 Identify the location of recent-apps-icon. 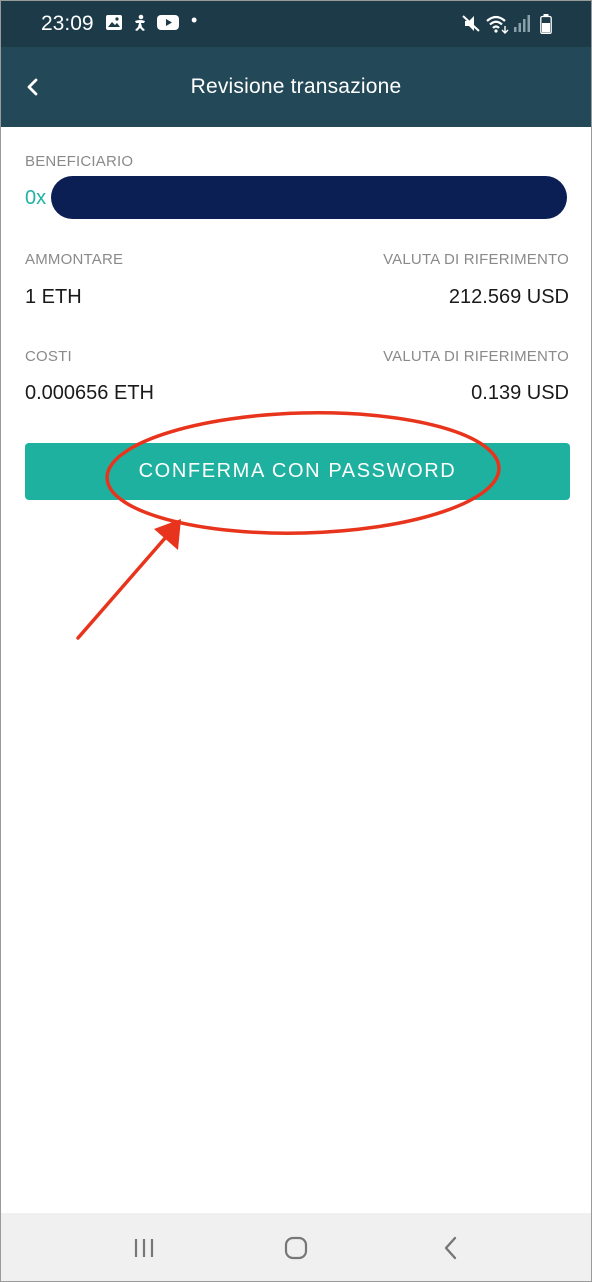
(144, 1248).